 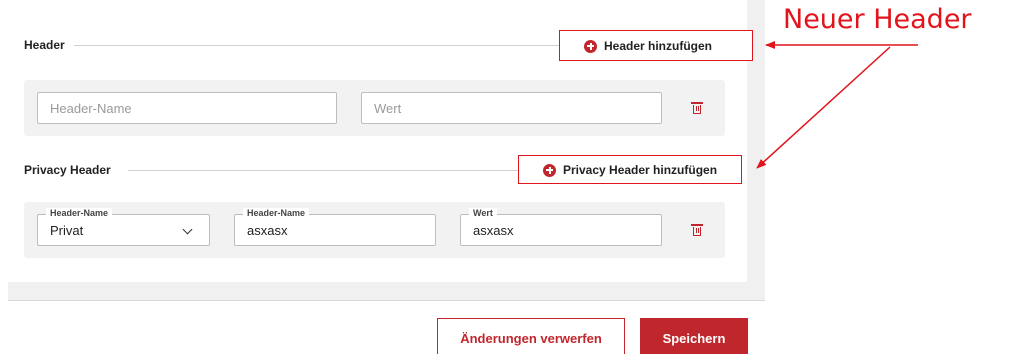 What do you see at coordinates (823, 107) in the screenshot?
I see `annotation-arrow-privacy` at bounding box center [823, 107].